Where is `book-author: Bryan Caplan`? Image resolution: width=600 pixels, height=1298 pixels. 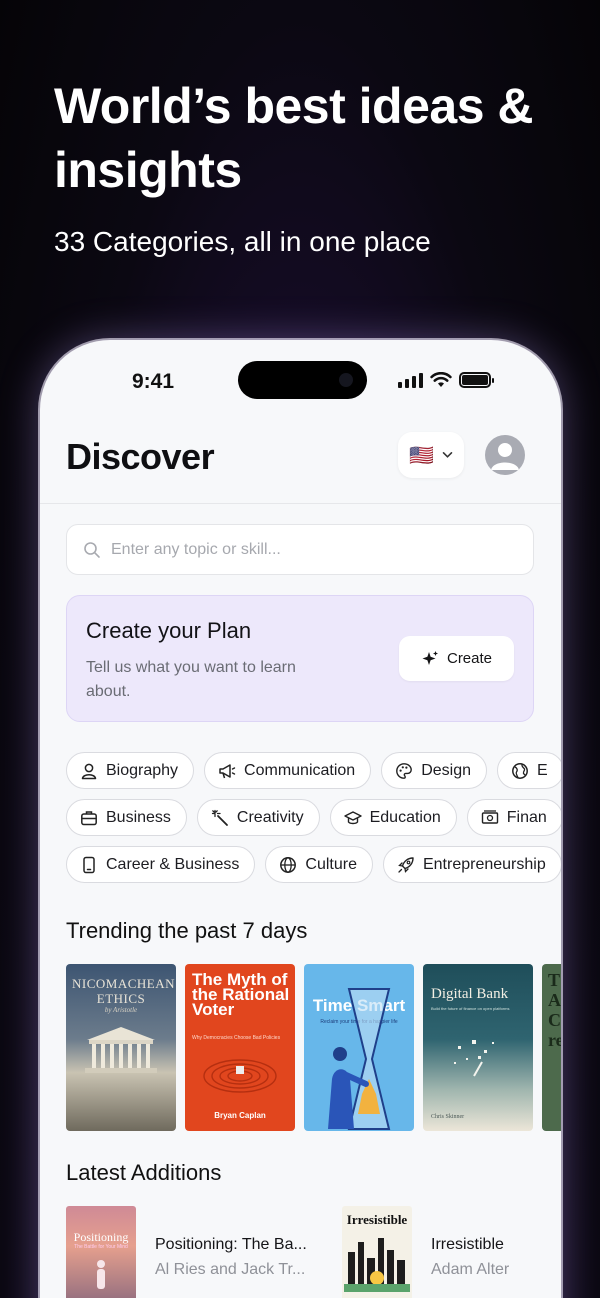
book-author: Bryan Caplan is located at coordinates (240, 1115).